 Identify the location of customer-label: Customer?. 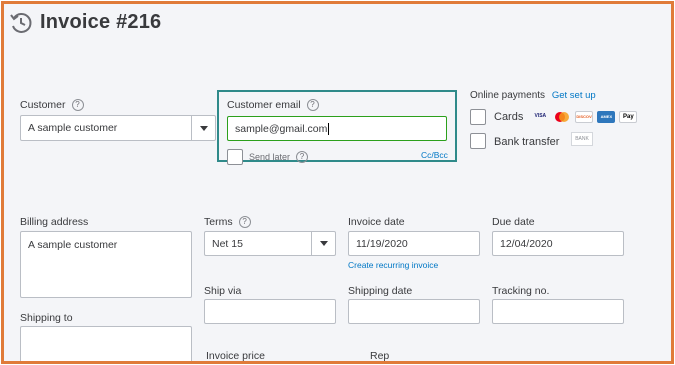
(52, 105).